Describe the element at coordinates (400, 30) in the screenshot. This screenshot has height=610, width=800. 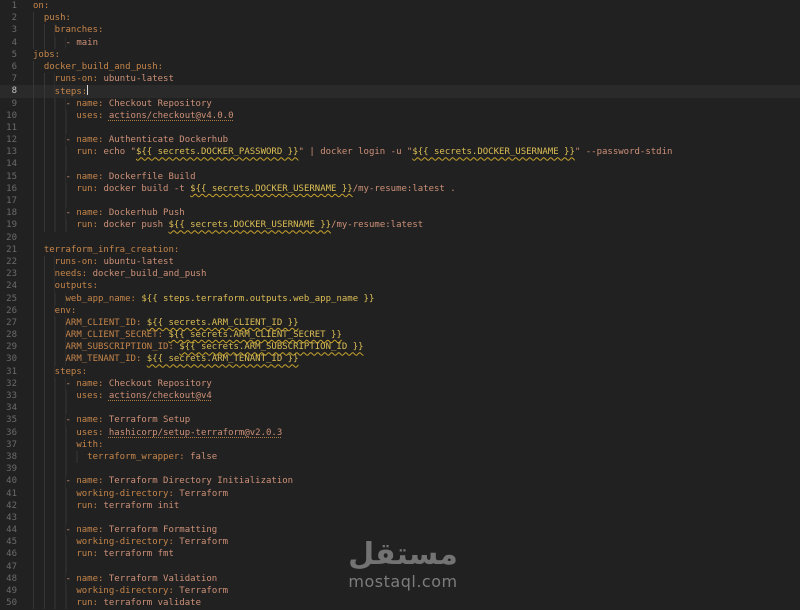
I see `code-line: 3 branches:` at that location.